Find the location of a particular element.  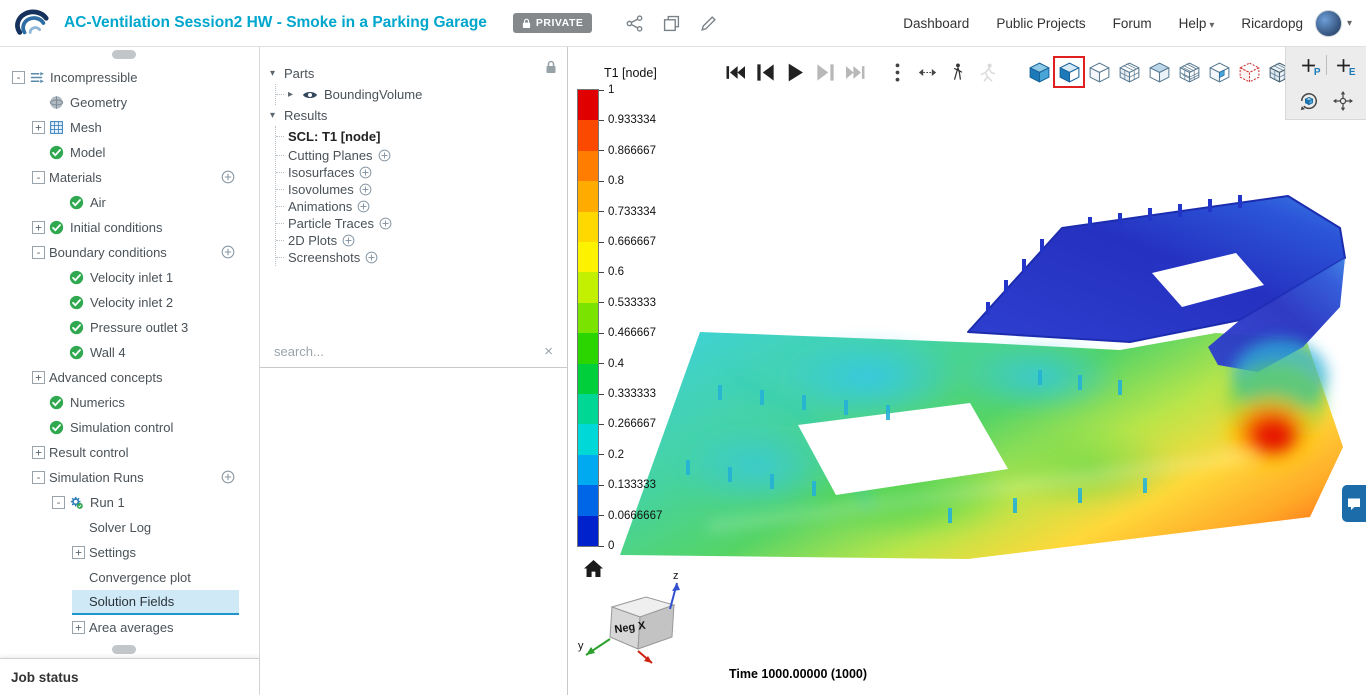

tree-item-incompressible: - Incompressible is located at coordinates (129, 77).